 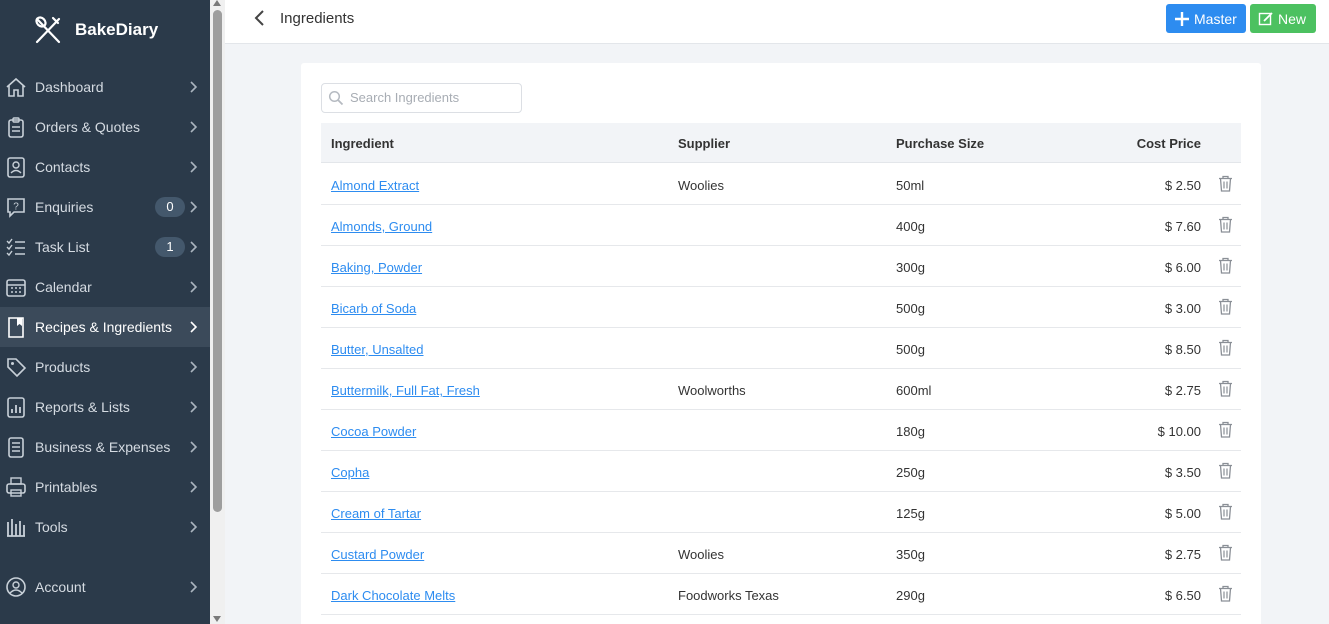 I want to click on purchase-size-cell: 300g, so click(x=910, y=267).